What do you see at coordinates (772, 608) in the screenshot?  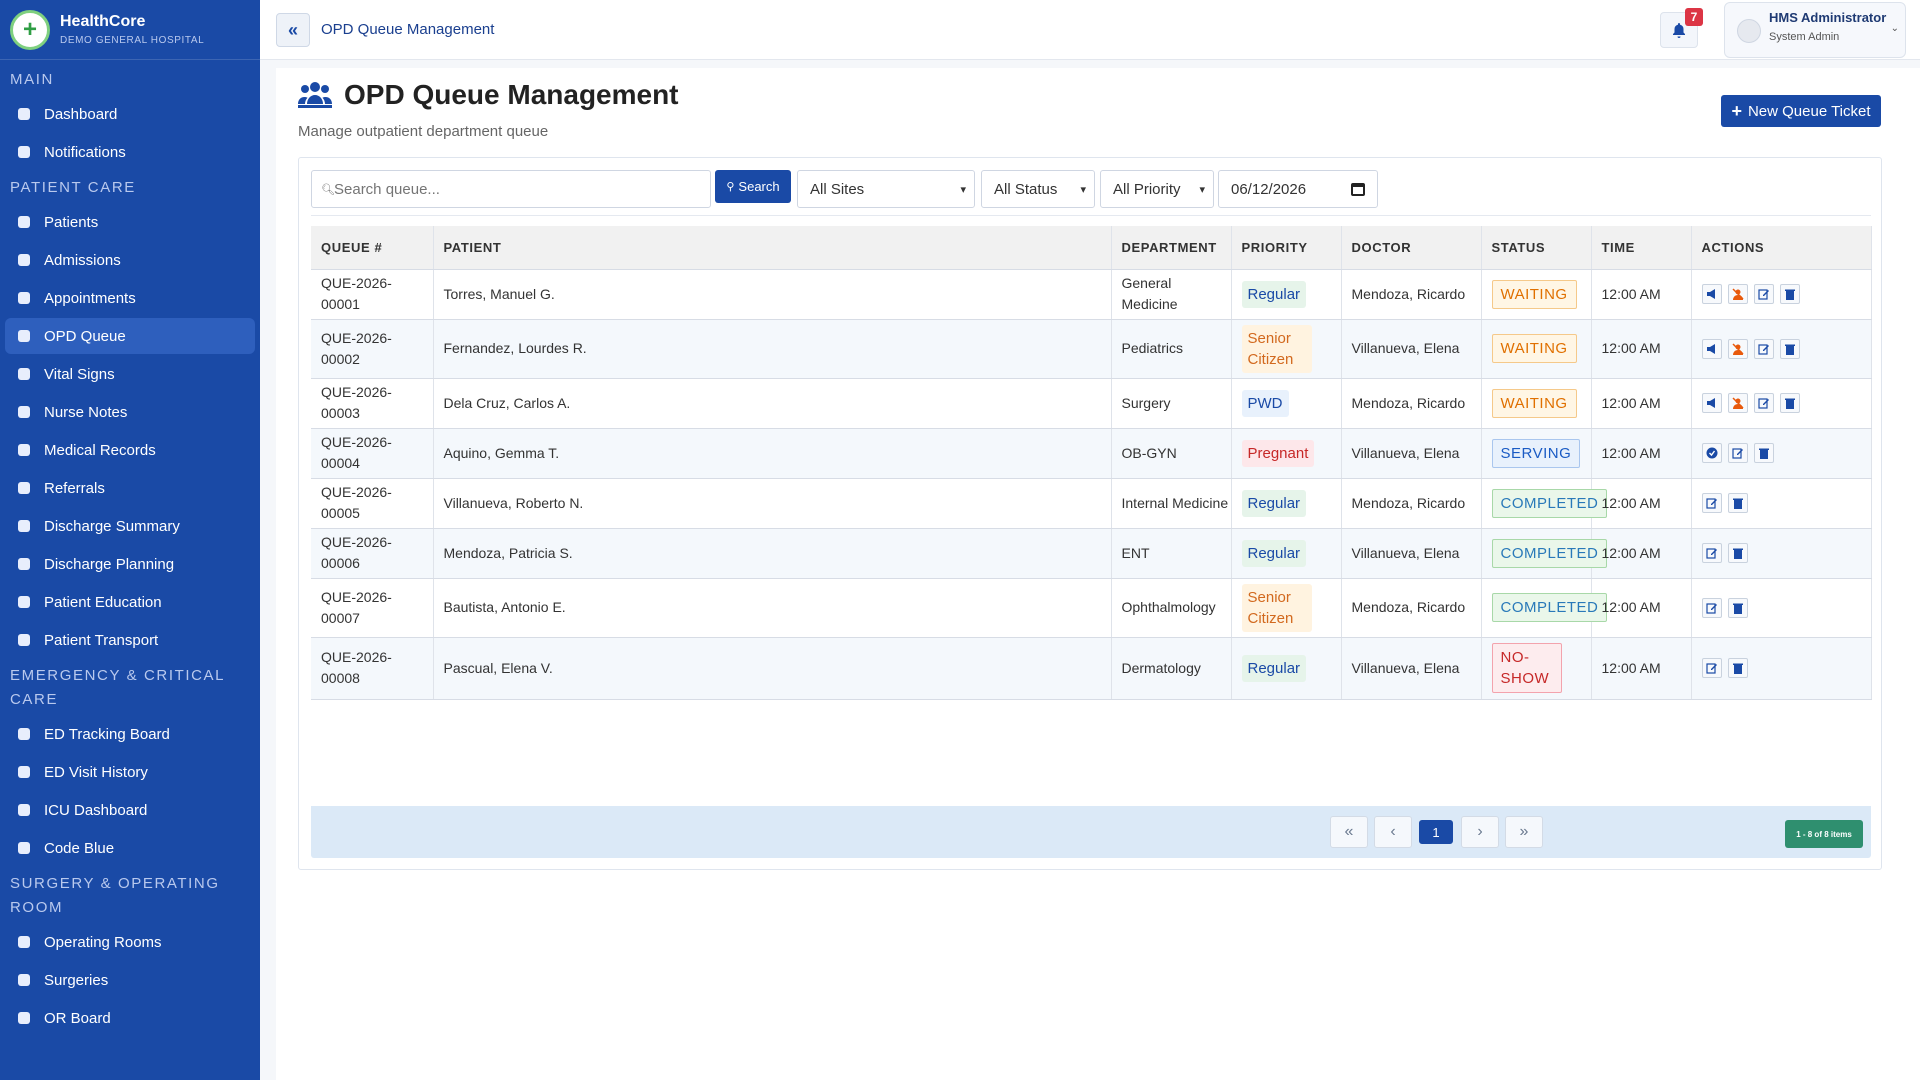 I see `patient-name-cell: Bautista, Antonio E.` at bounding box center [772, 608].